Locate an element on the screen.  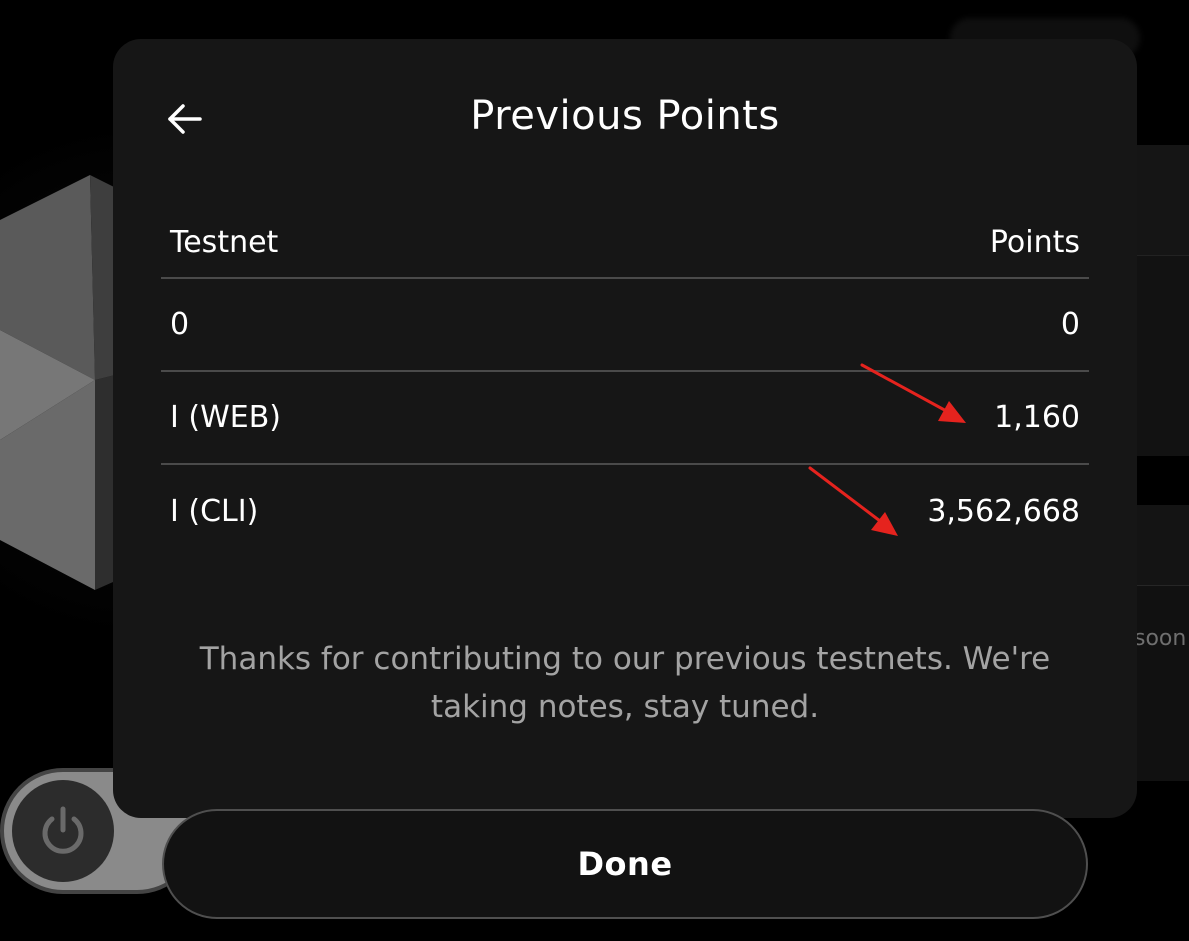
testnet-cell: 0 is located at coordinates (180, 324).